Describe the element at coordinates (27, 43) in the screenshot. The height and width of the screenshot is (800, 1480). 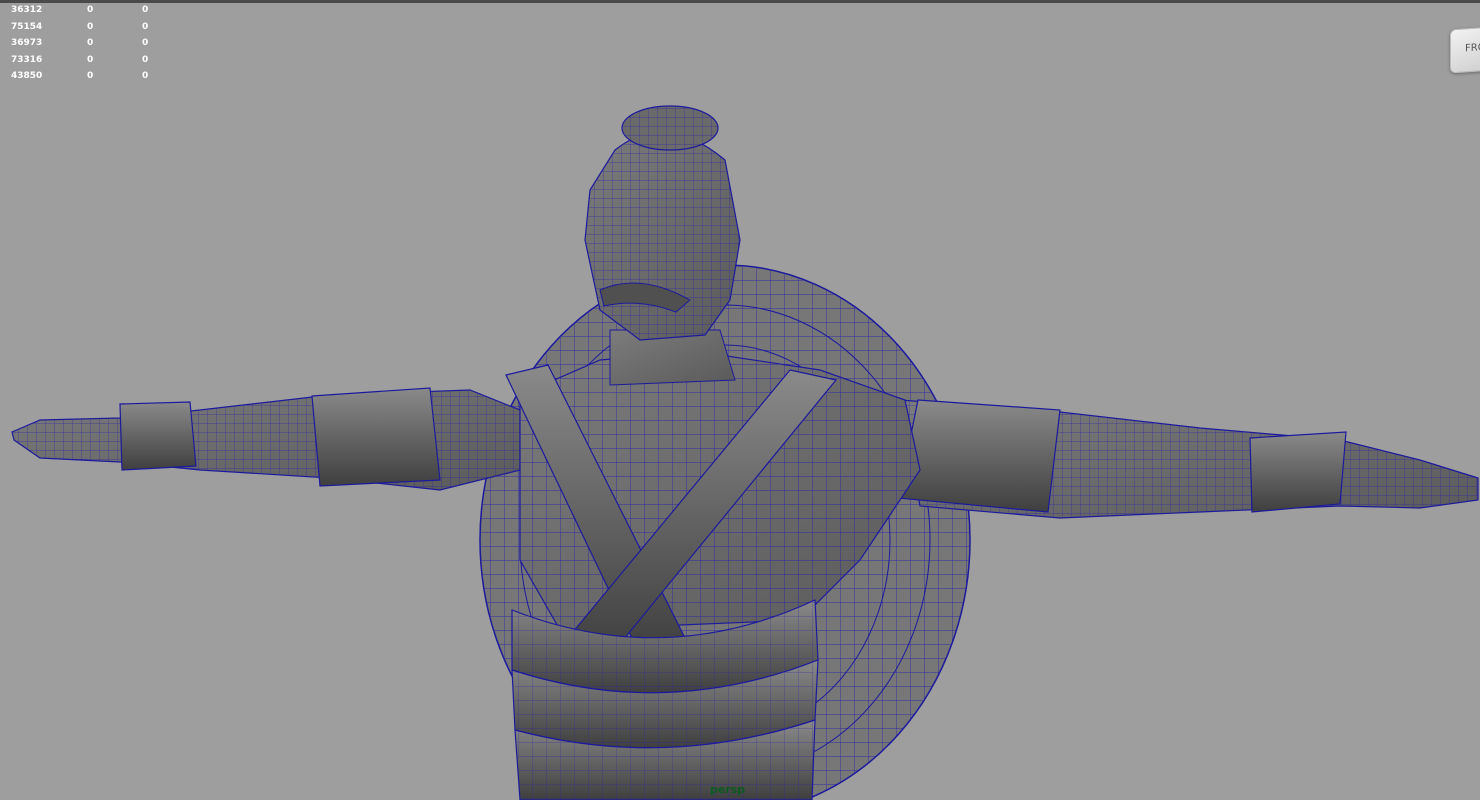
I see `hud-value: 36973` at that location.